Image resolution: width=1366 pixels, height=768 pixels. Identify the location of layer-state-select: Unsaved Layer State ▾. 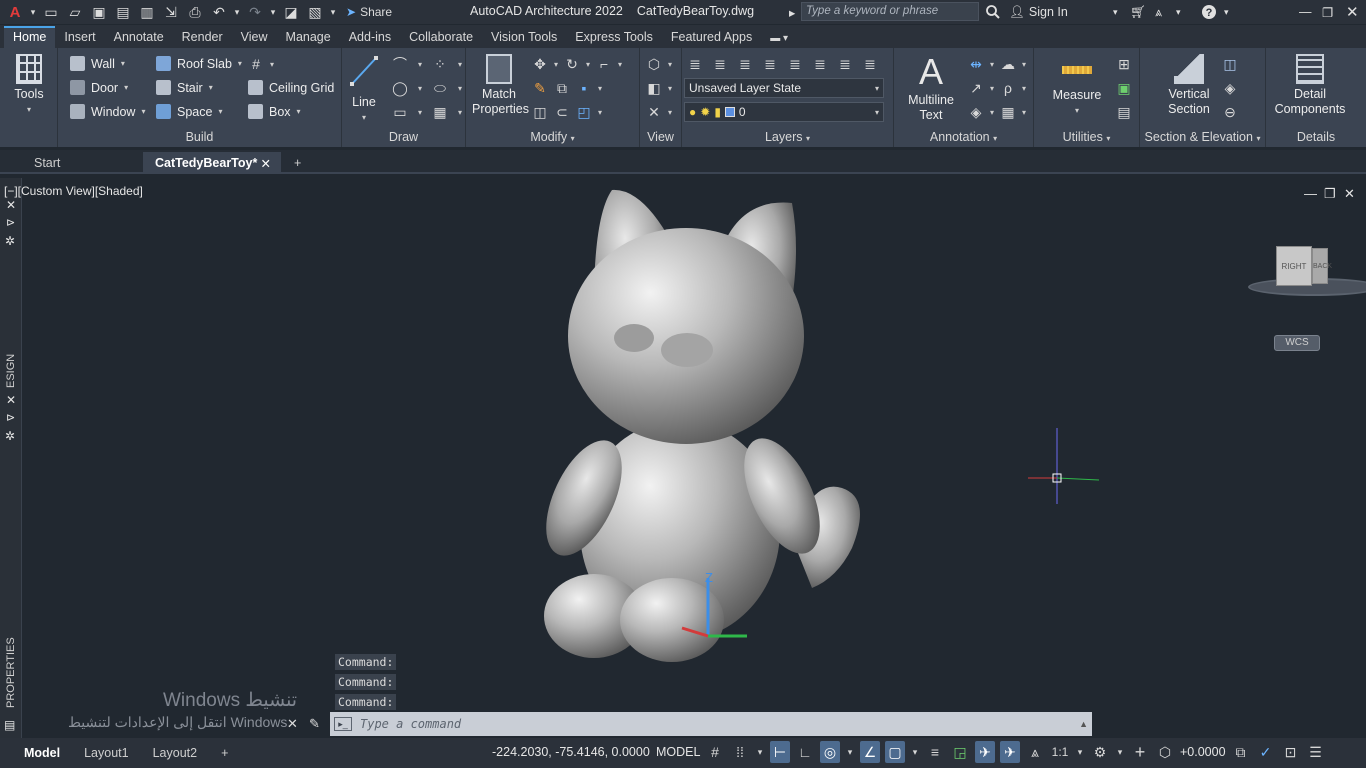
(784, 88).